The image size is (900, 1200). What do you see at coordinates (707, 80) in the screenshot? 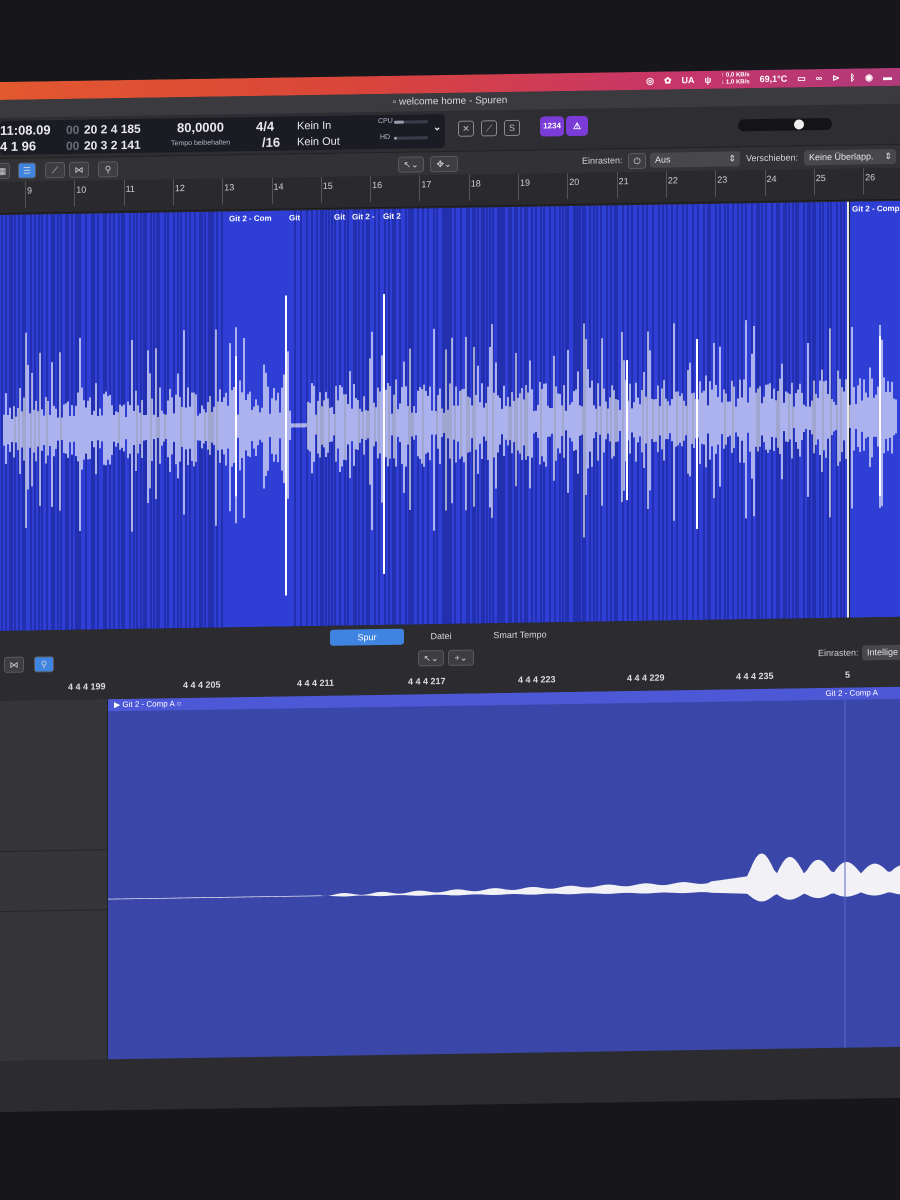
I see `fork-icon: ψ` at bounding box center [707, 80].